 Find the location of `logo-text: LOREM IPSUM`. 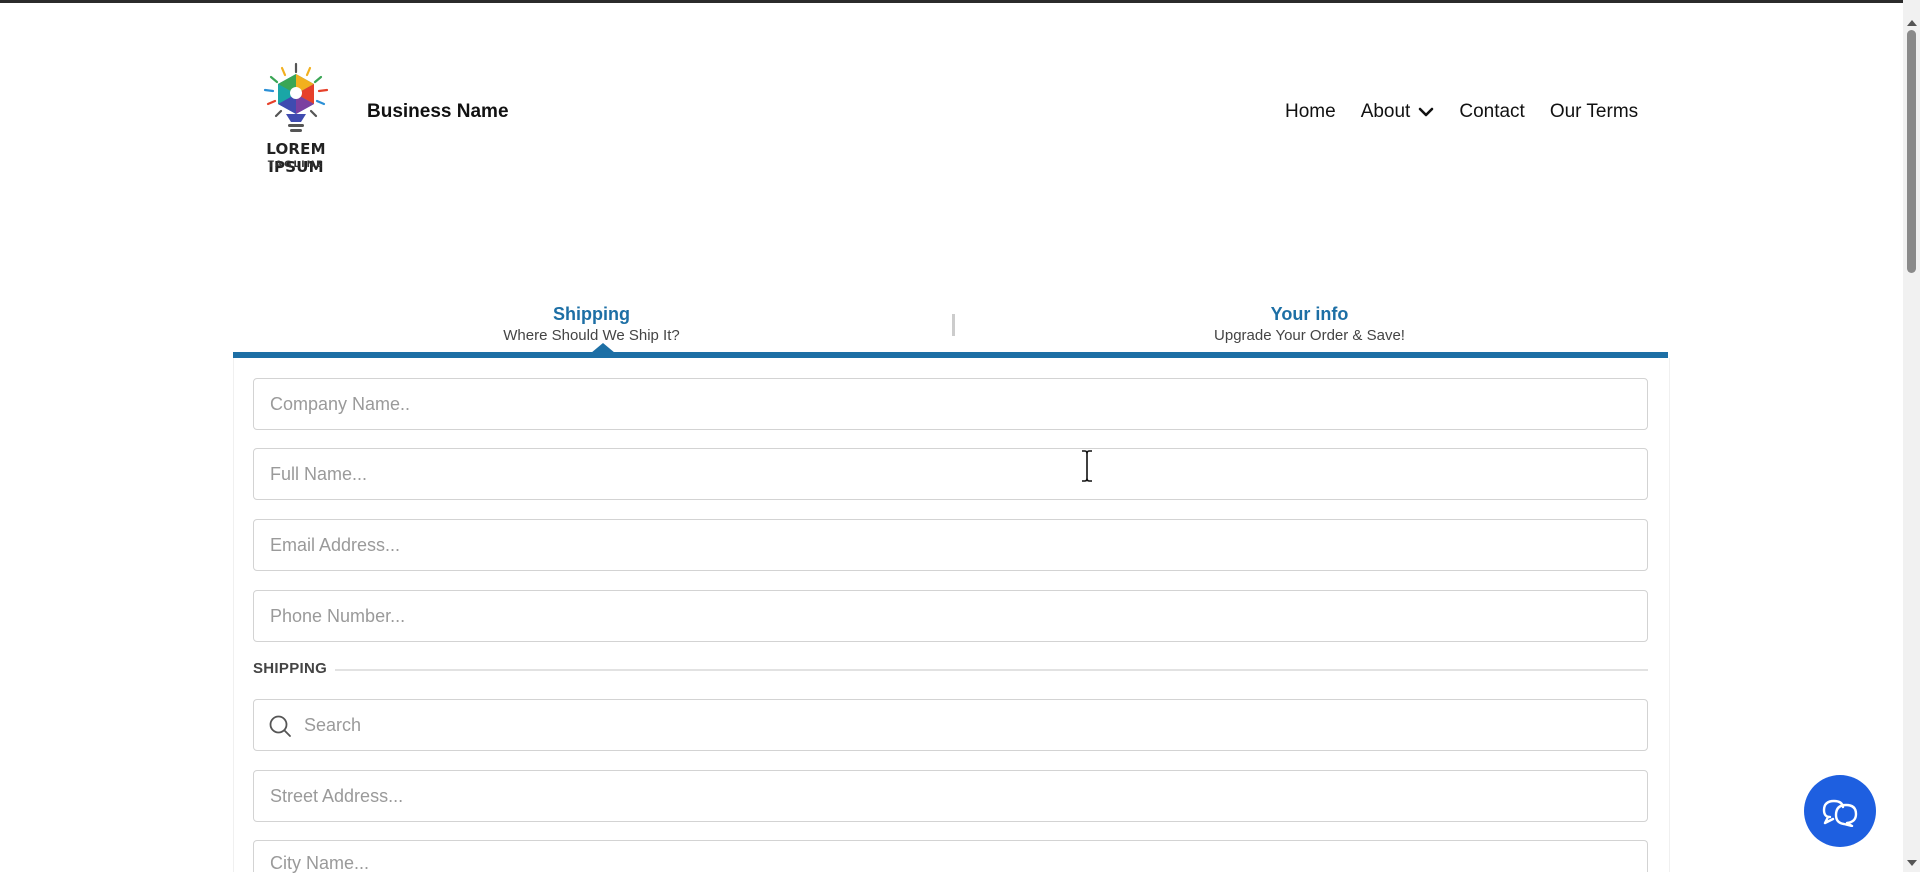

logo-text: LOREM IPSUM is located at coordinates (296, 158).